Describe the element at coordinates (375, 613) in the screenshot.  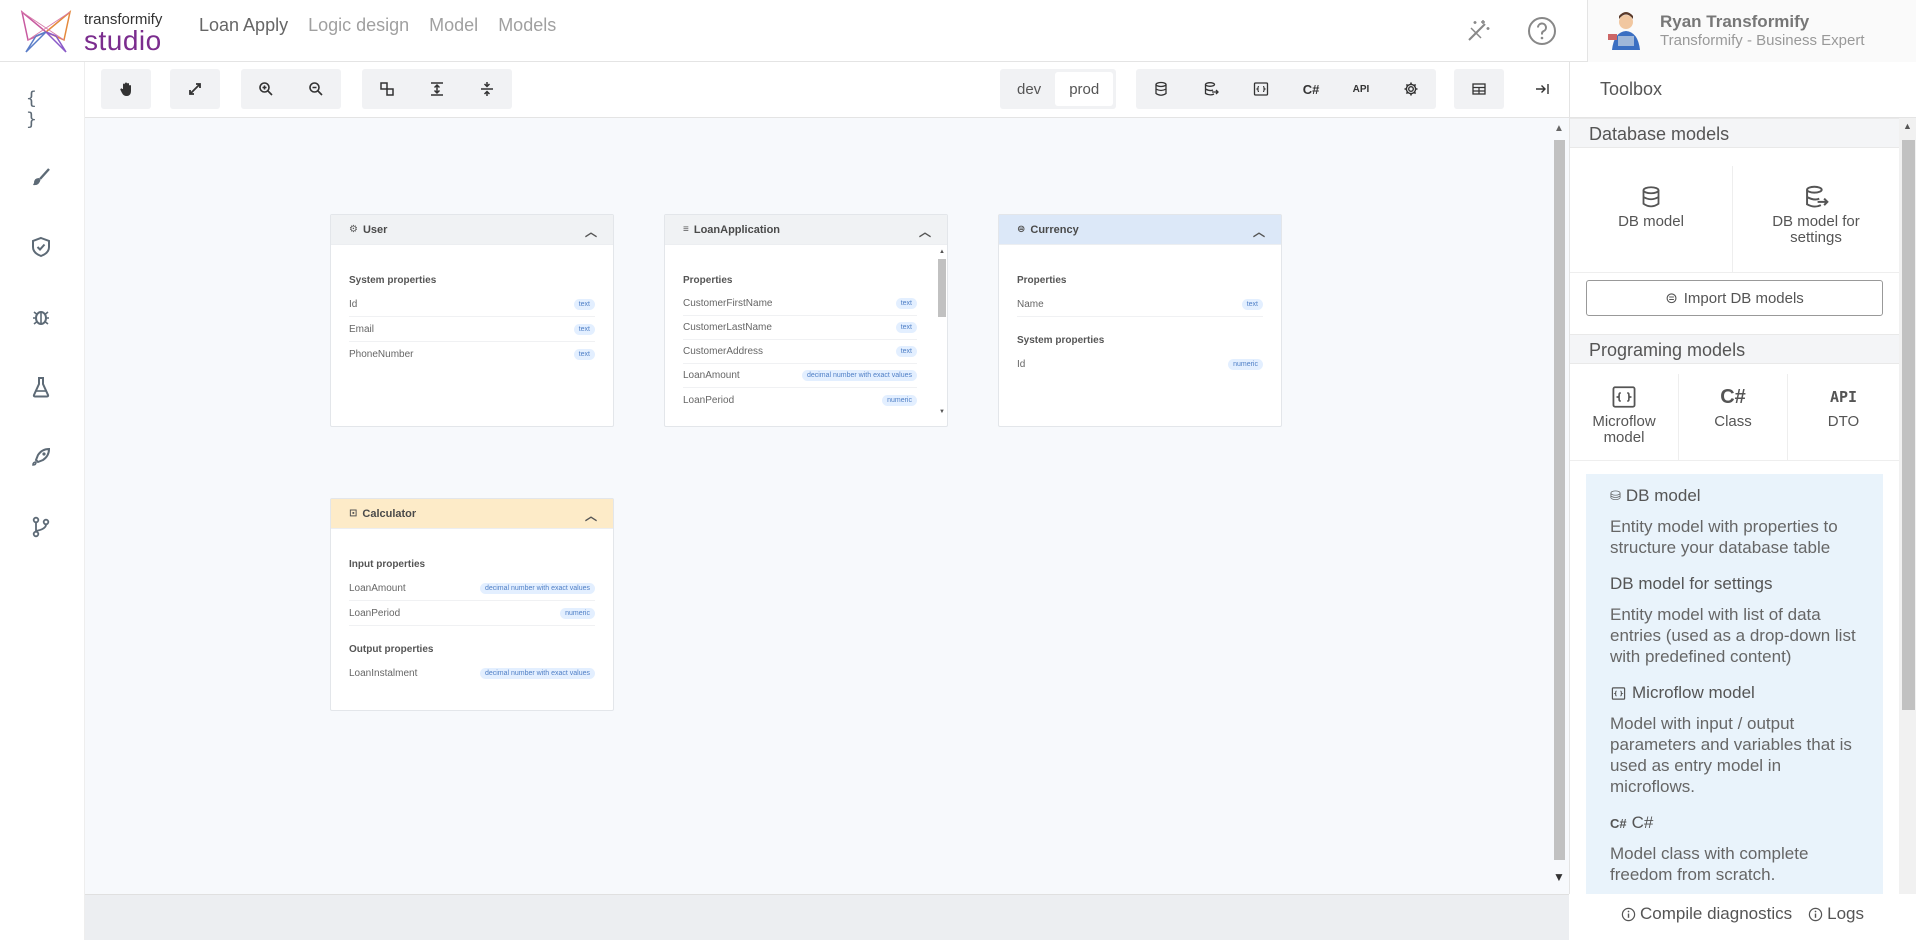
I see `property-name: LoanPeriod` at that location.